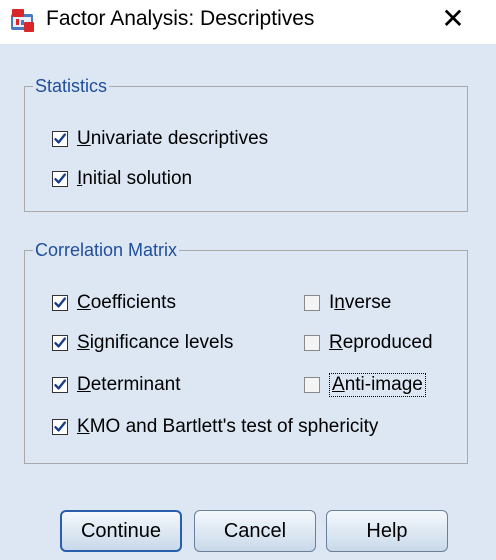 This screenshot has width=496, height=560. I want to click on checkbox-label: Coefficients, so click(126, 302).